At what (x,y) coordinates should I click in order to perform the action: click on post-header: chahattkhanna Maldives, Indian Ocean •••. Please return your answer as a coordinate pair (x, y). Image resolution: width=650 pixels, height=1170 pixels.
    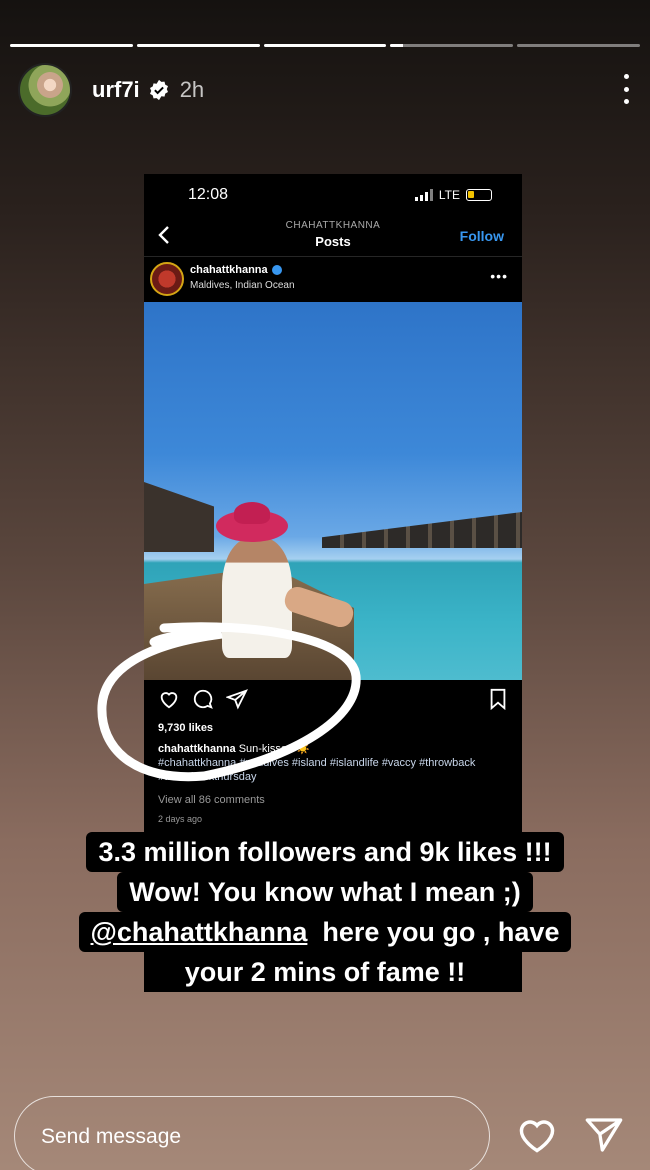
    Looking at the image, I should click on (333, 280).